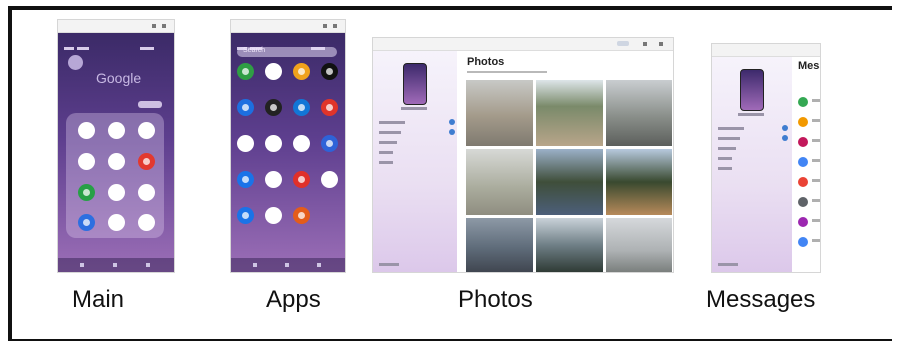  I want to click on caption-main: Main, so click(98, 299).